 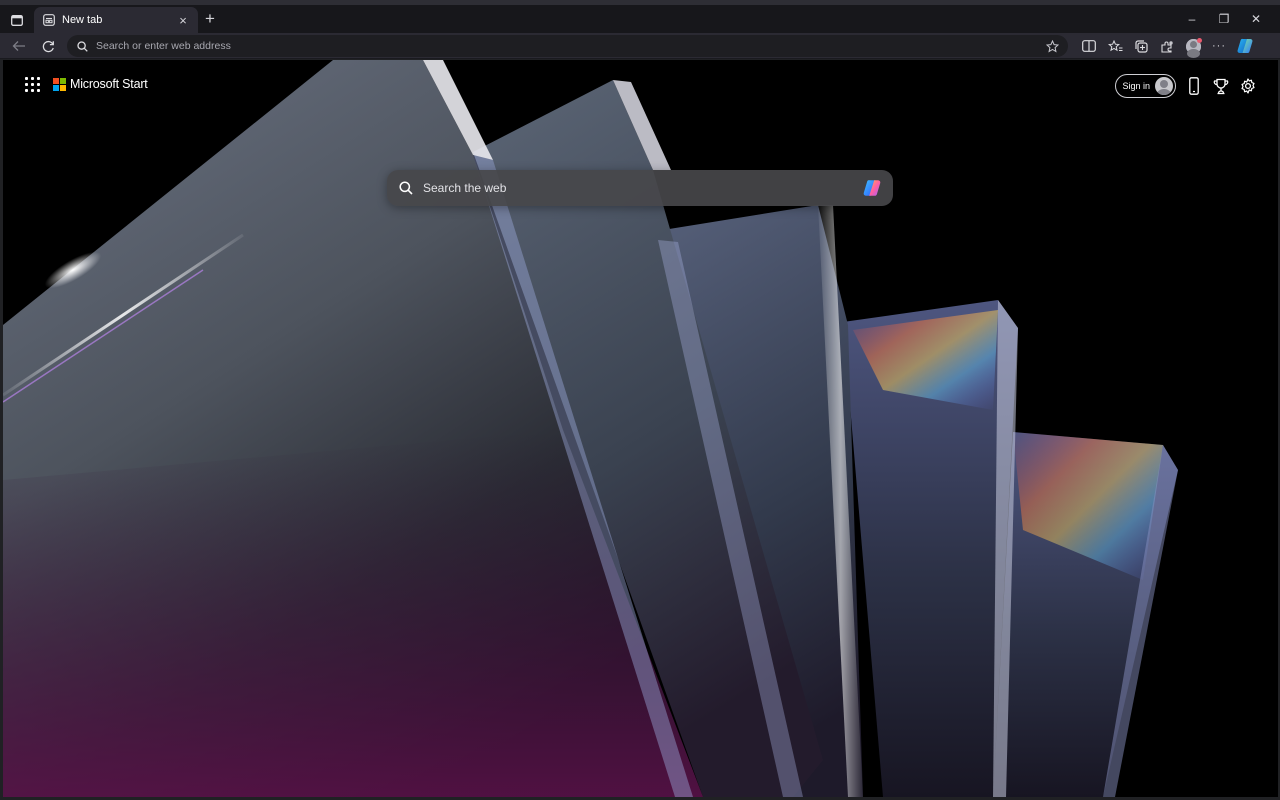 I want to click on close-window-button: ✕, so click(x=1256, y=19).